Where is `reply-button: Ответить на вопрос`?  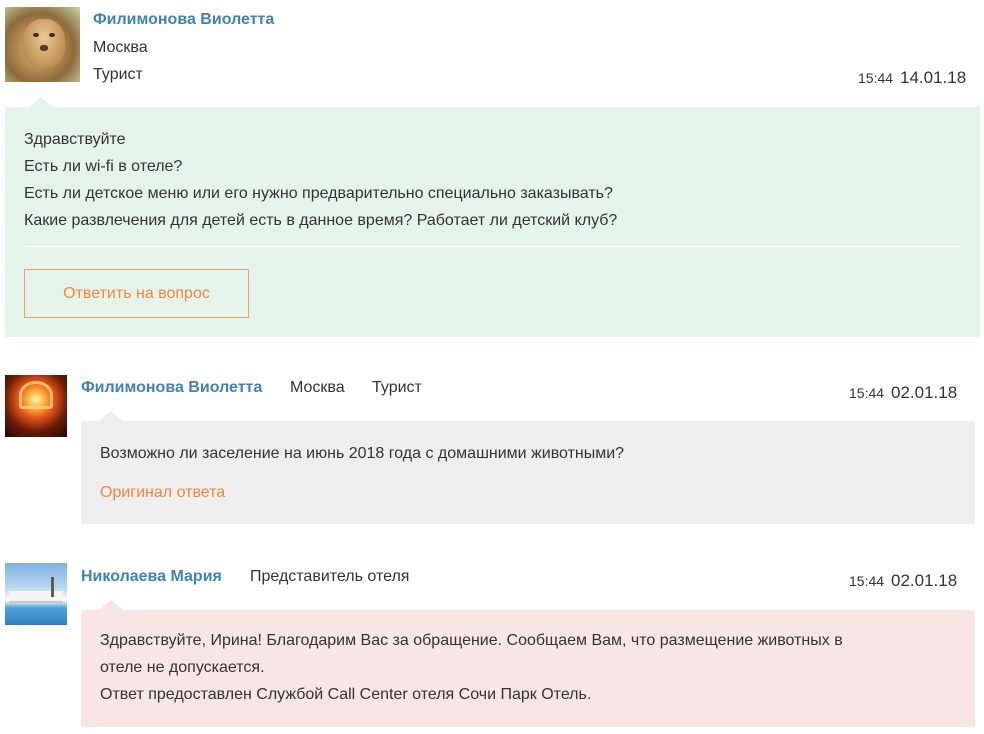 reply-button: Ответить на вопрос is located at coordinates (136, 293).